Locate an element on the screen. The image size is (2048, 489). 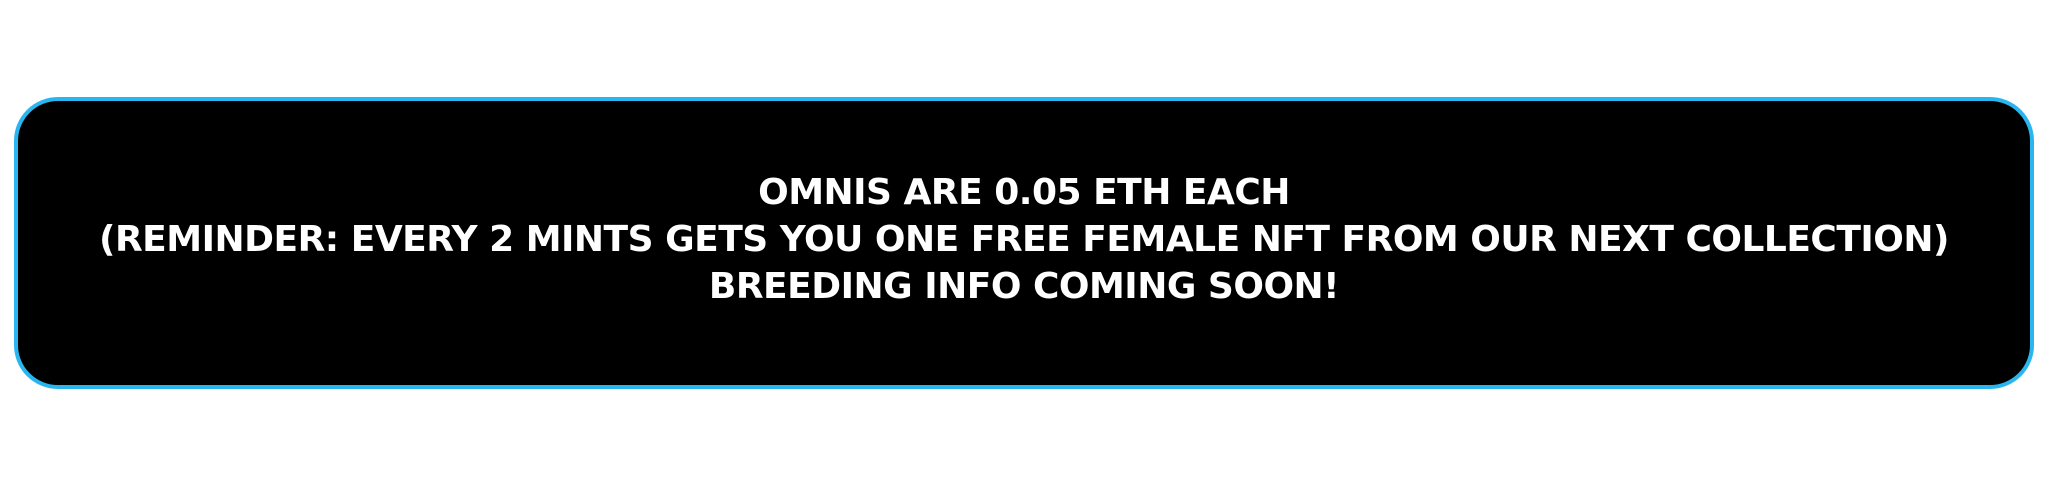
price-line: OMNIS ARE 0.05 ETH EACH is located at coordinates (1024, 192).